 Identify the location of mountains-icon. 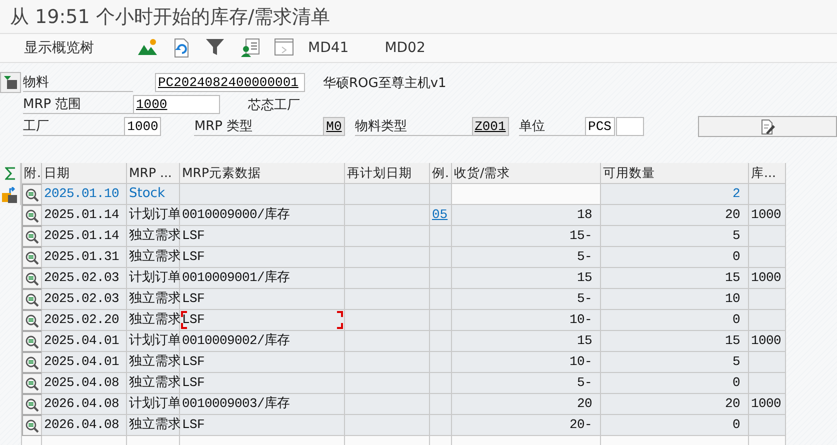
(148, 47).